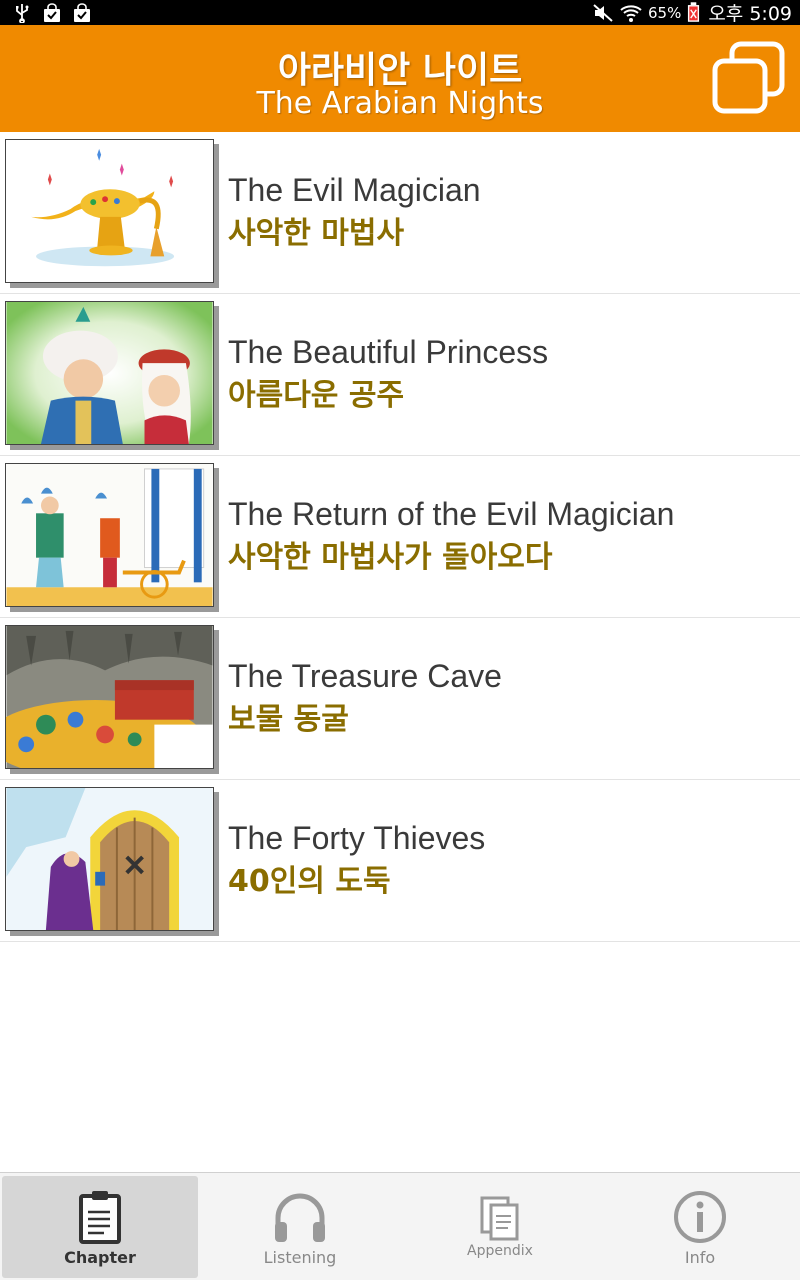 Image resolution: width=800 pixels, height=1280 pixels. What do you see at coordinates (664, 12) in the screenshot?
I see `battery-percent: 65%` at bounding box center [664, 12].